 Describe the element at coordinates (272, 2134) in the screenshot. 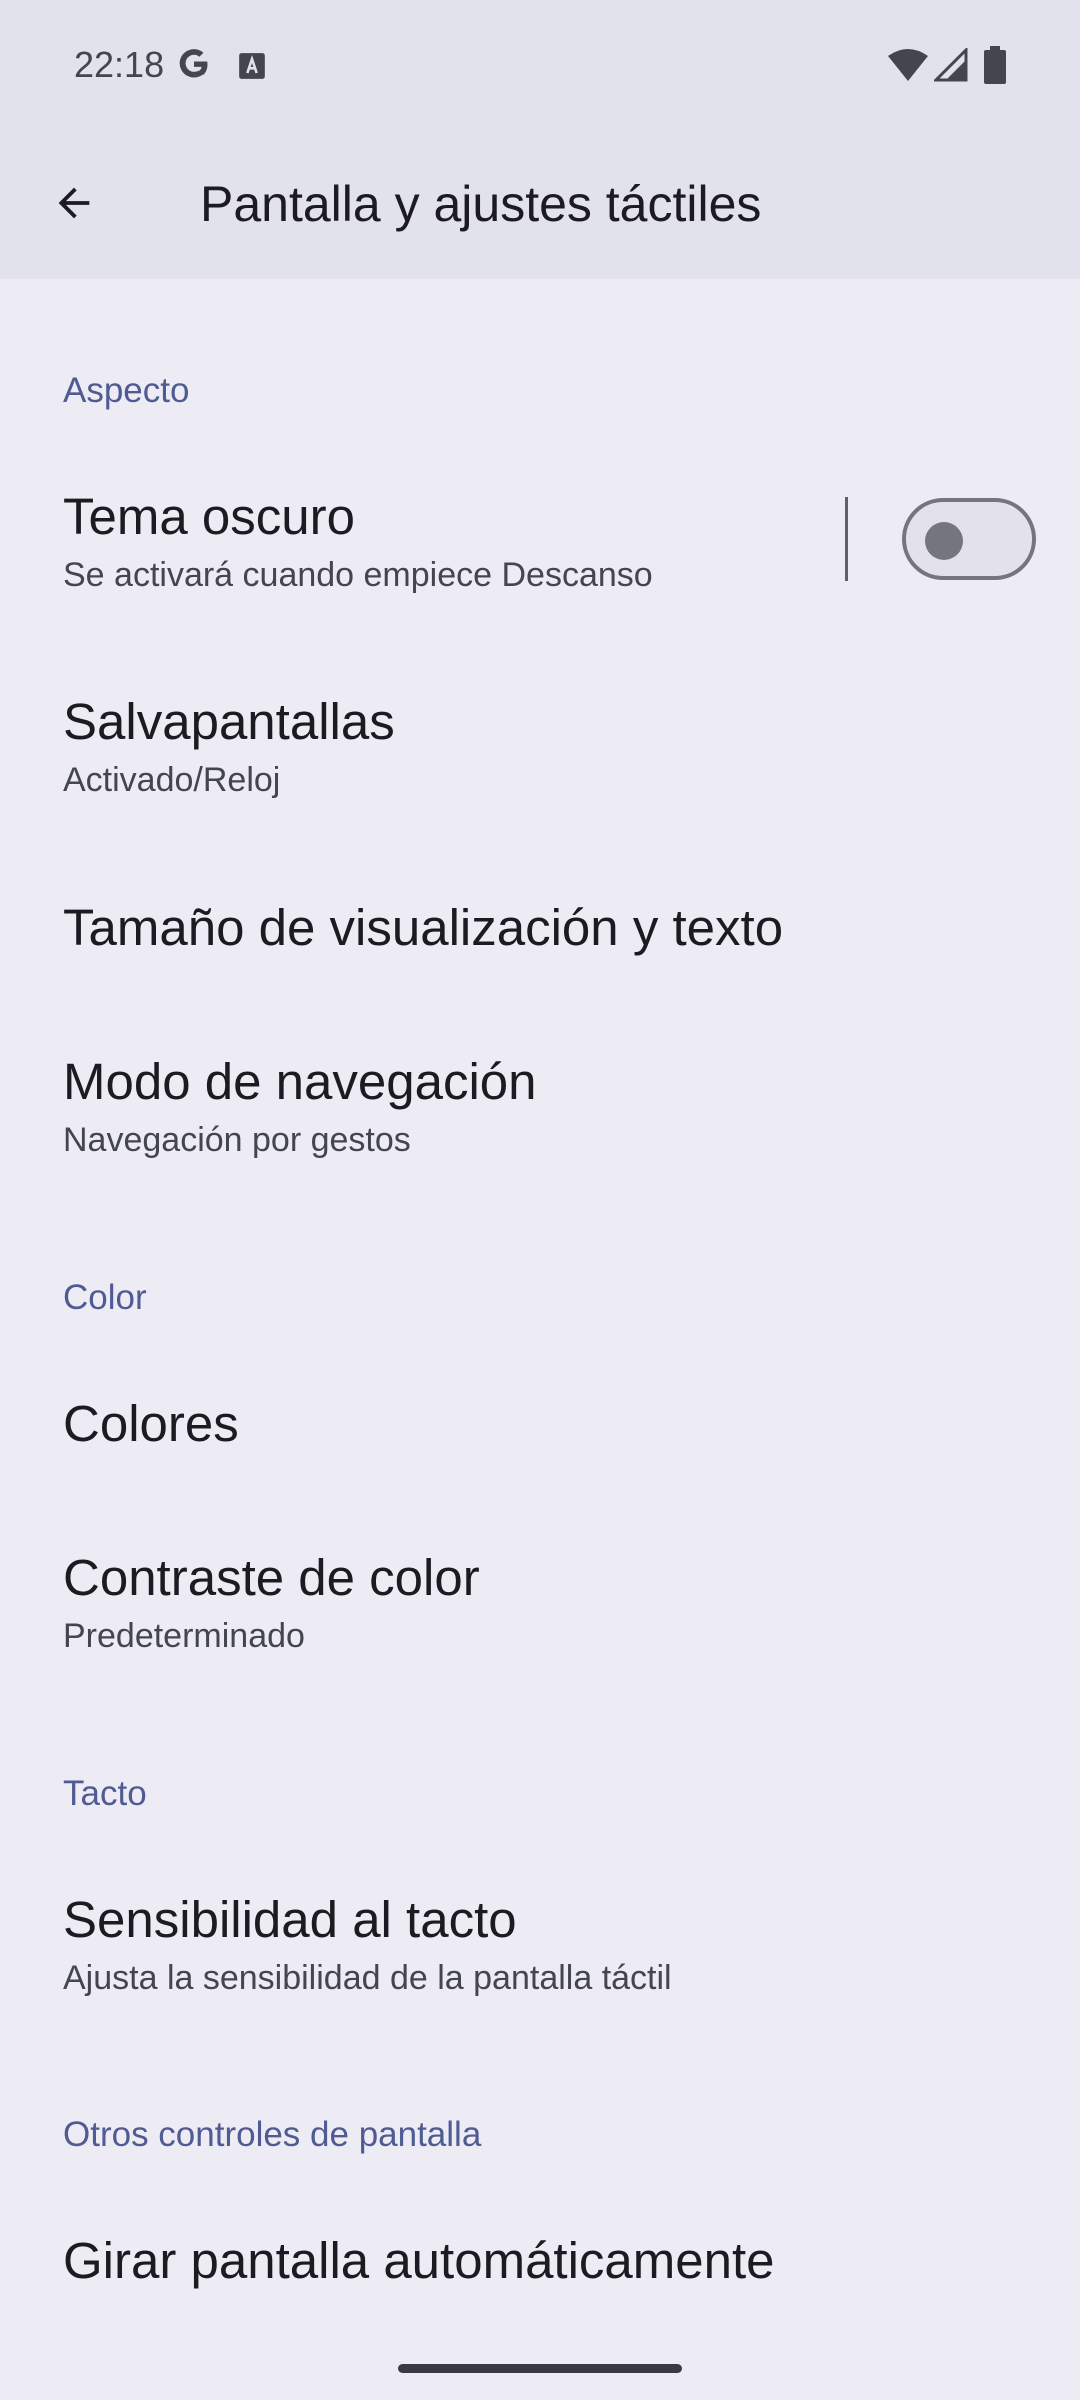

I see `section-header-otros: Otros controles de pantalla` at that location.